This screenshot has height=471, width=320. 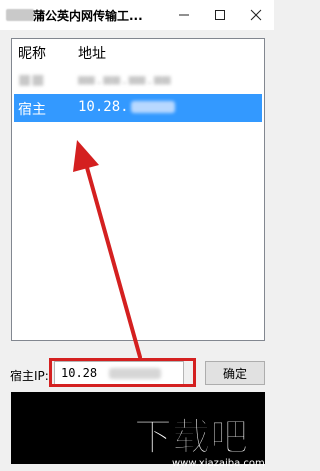 I want to click on column-header-address: 地址, so click(x=92, y=53).